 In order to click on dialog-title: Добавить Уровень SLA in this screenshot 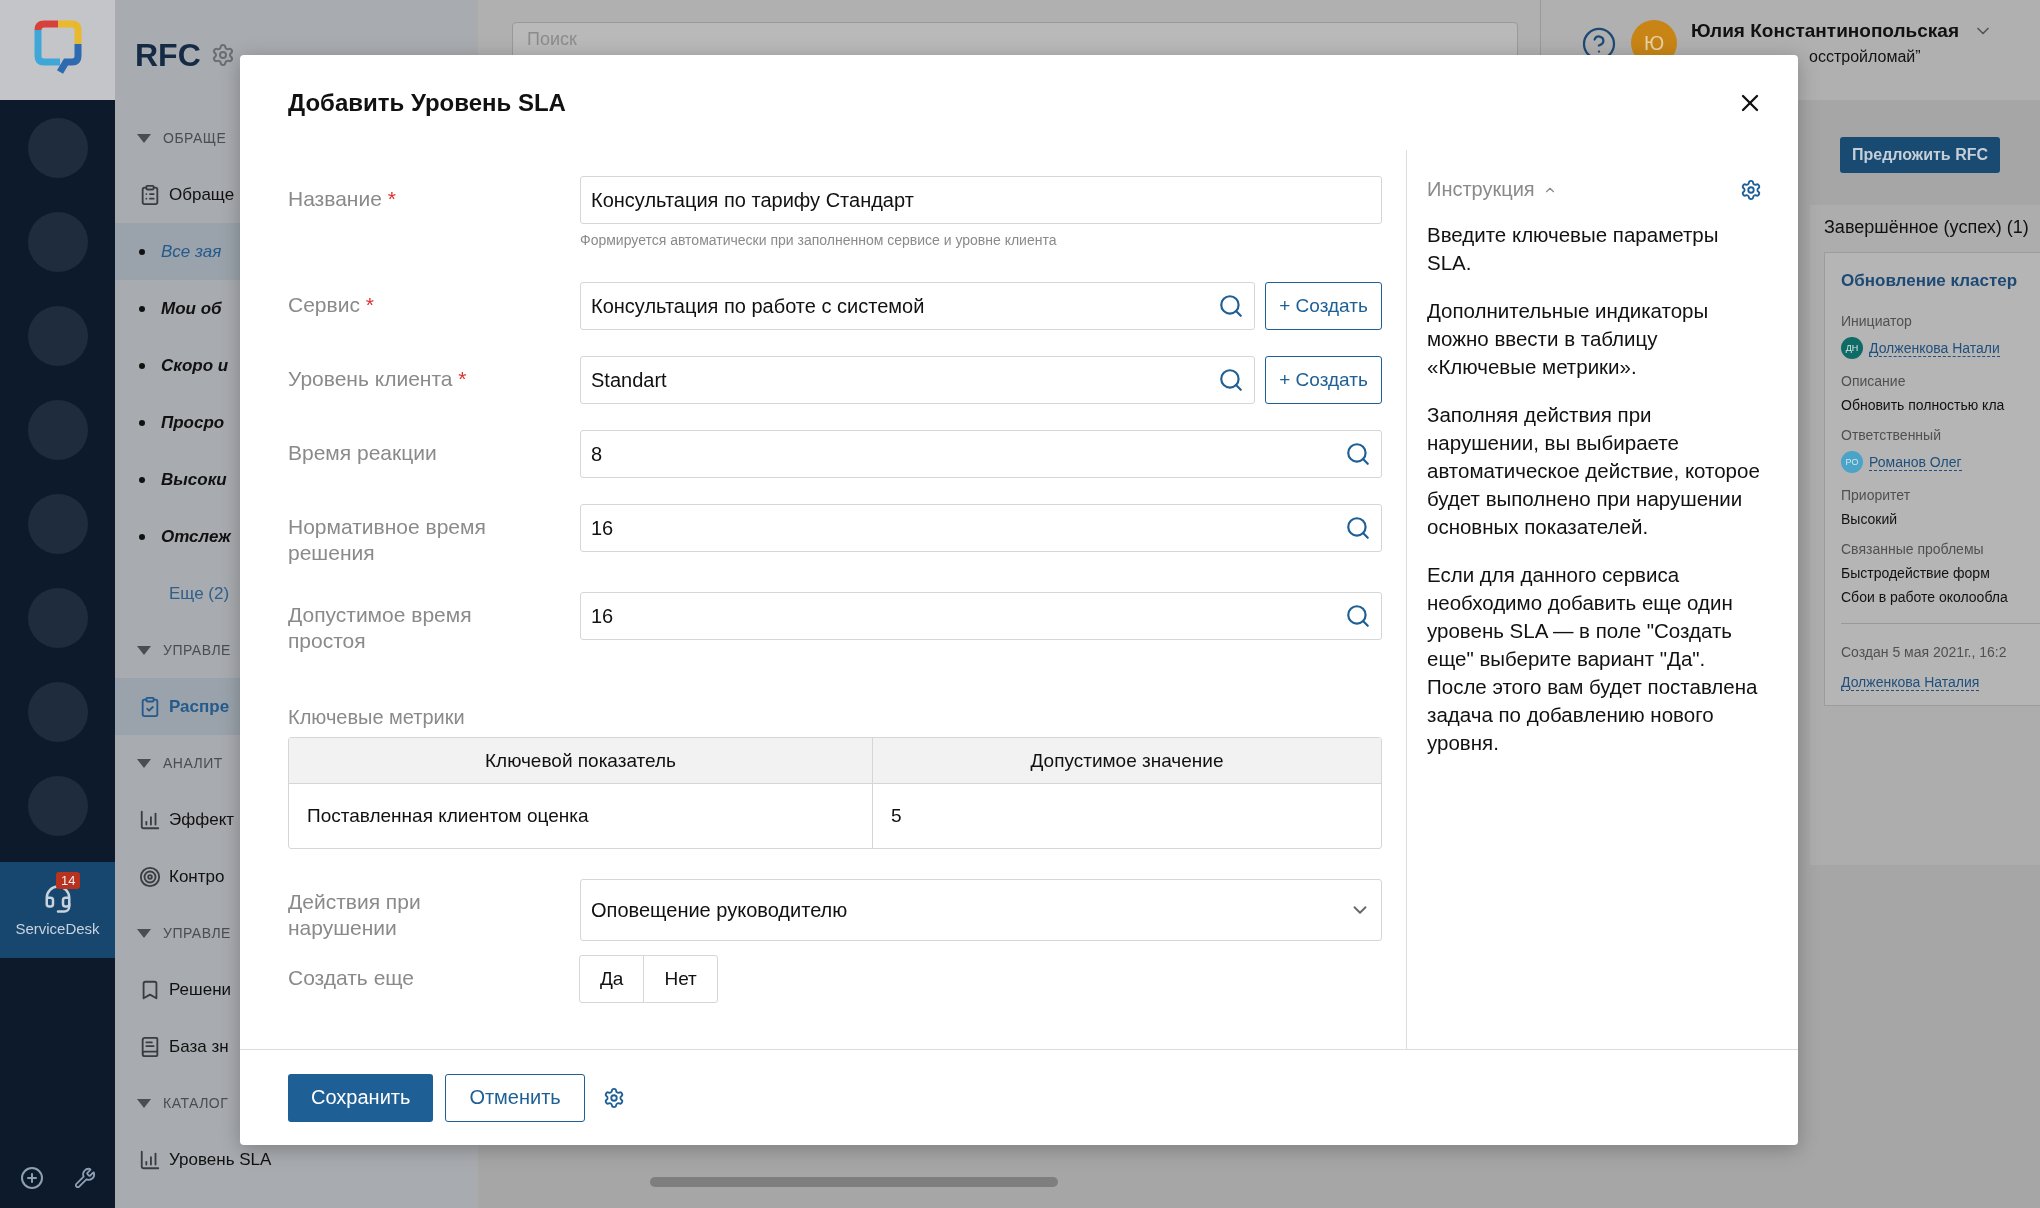, I will do `click(427, 102)`.